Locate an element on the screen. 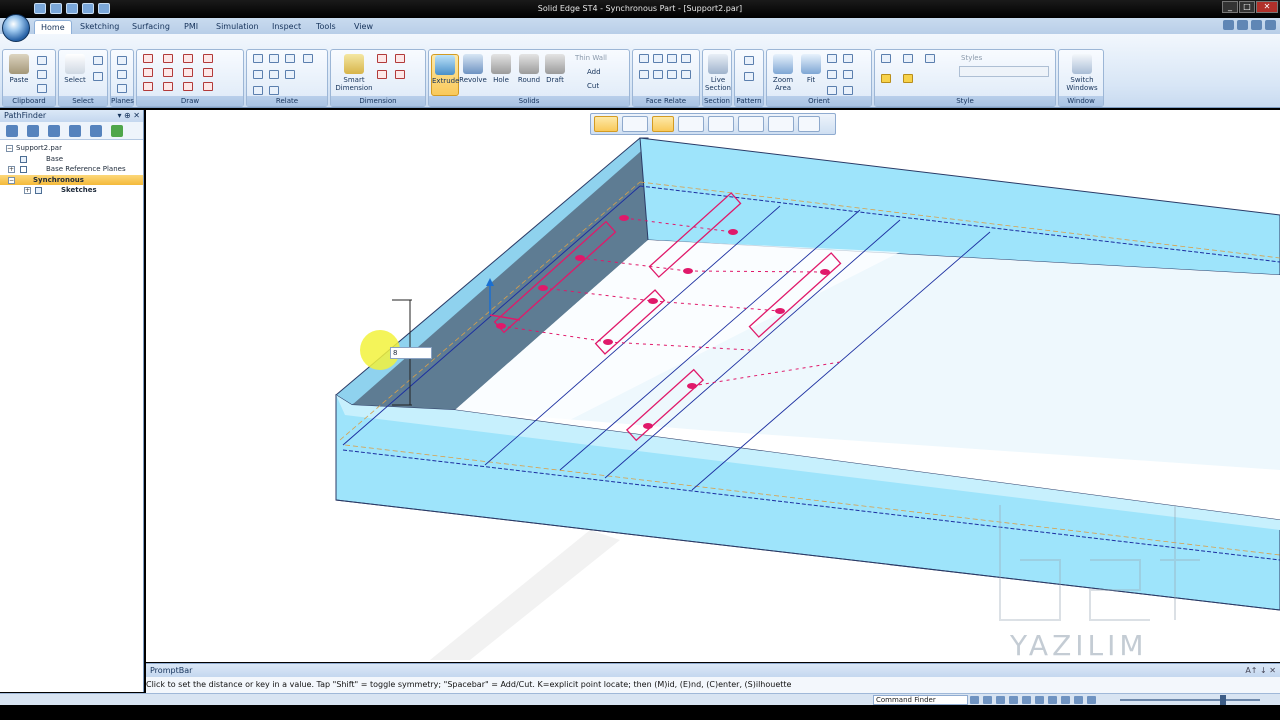  distance-between-icon is located at coordinates (382, 58).